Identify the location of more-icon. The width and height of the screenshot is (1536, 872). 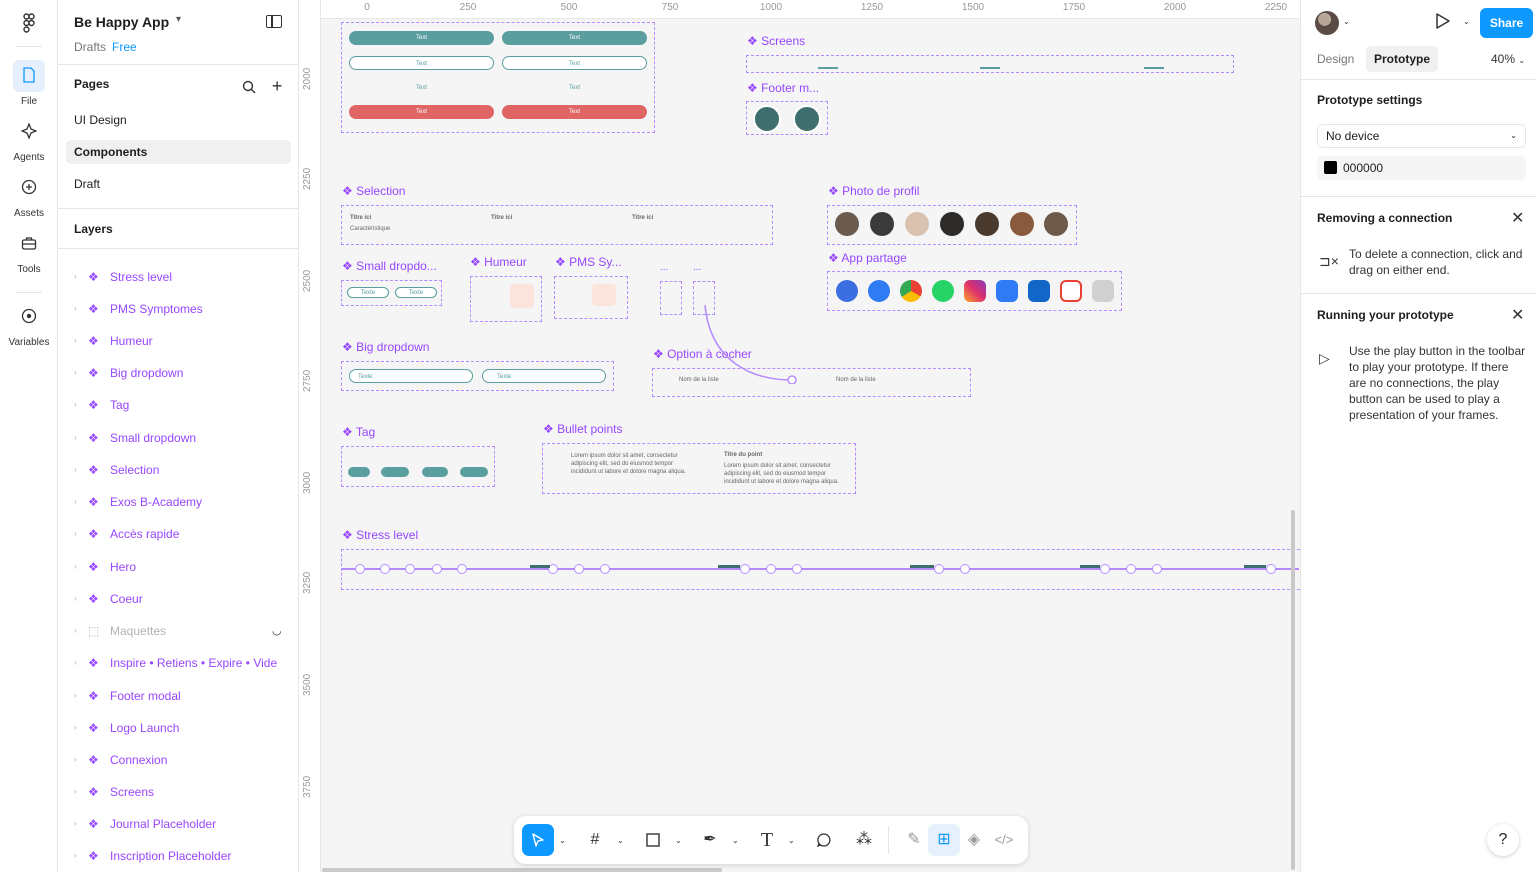
(1103, 291).